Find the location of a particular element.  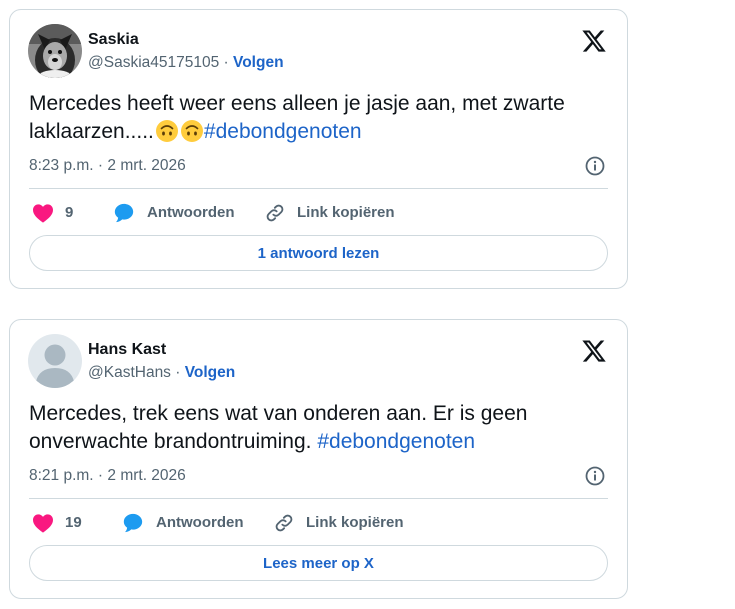

read-replies-button: 1 antwoord lezen is located at coordinates (318, 253).